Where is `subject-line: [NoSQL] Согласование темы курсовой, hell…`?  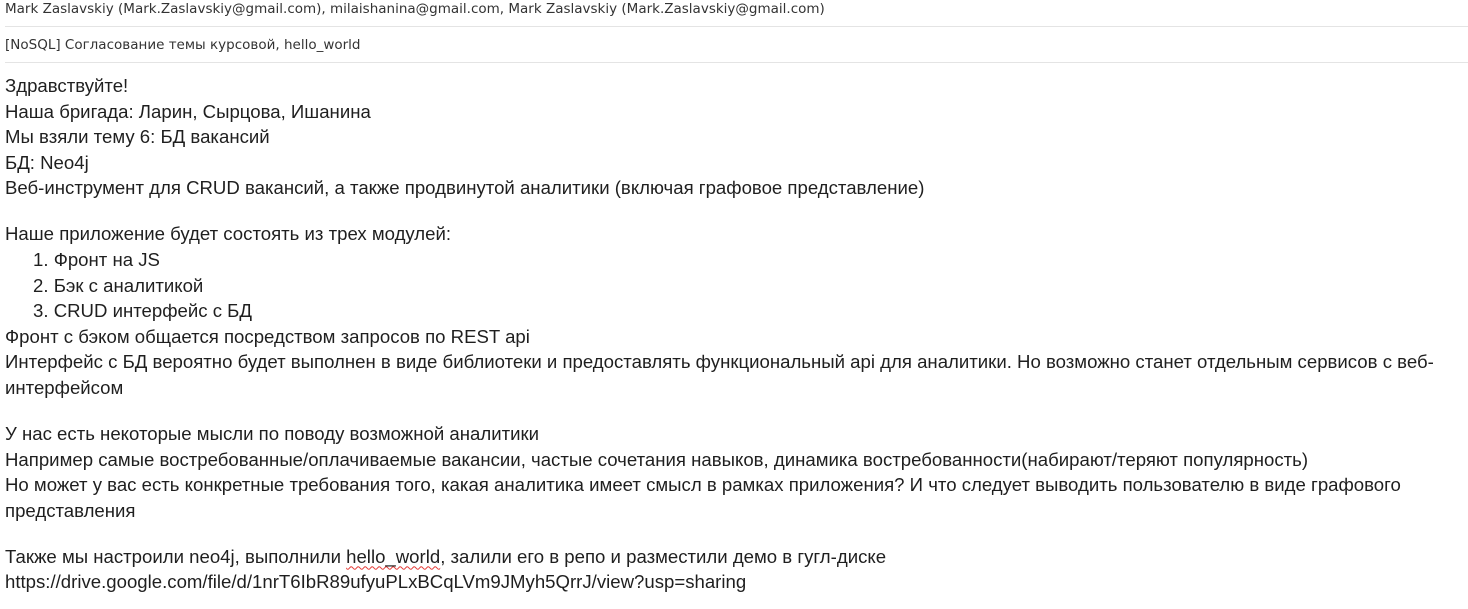 subject-line: [NoSQL] Согласование темы курсовой, hell… is located at coordinates (183, 45).